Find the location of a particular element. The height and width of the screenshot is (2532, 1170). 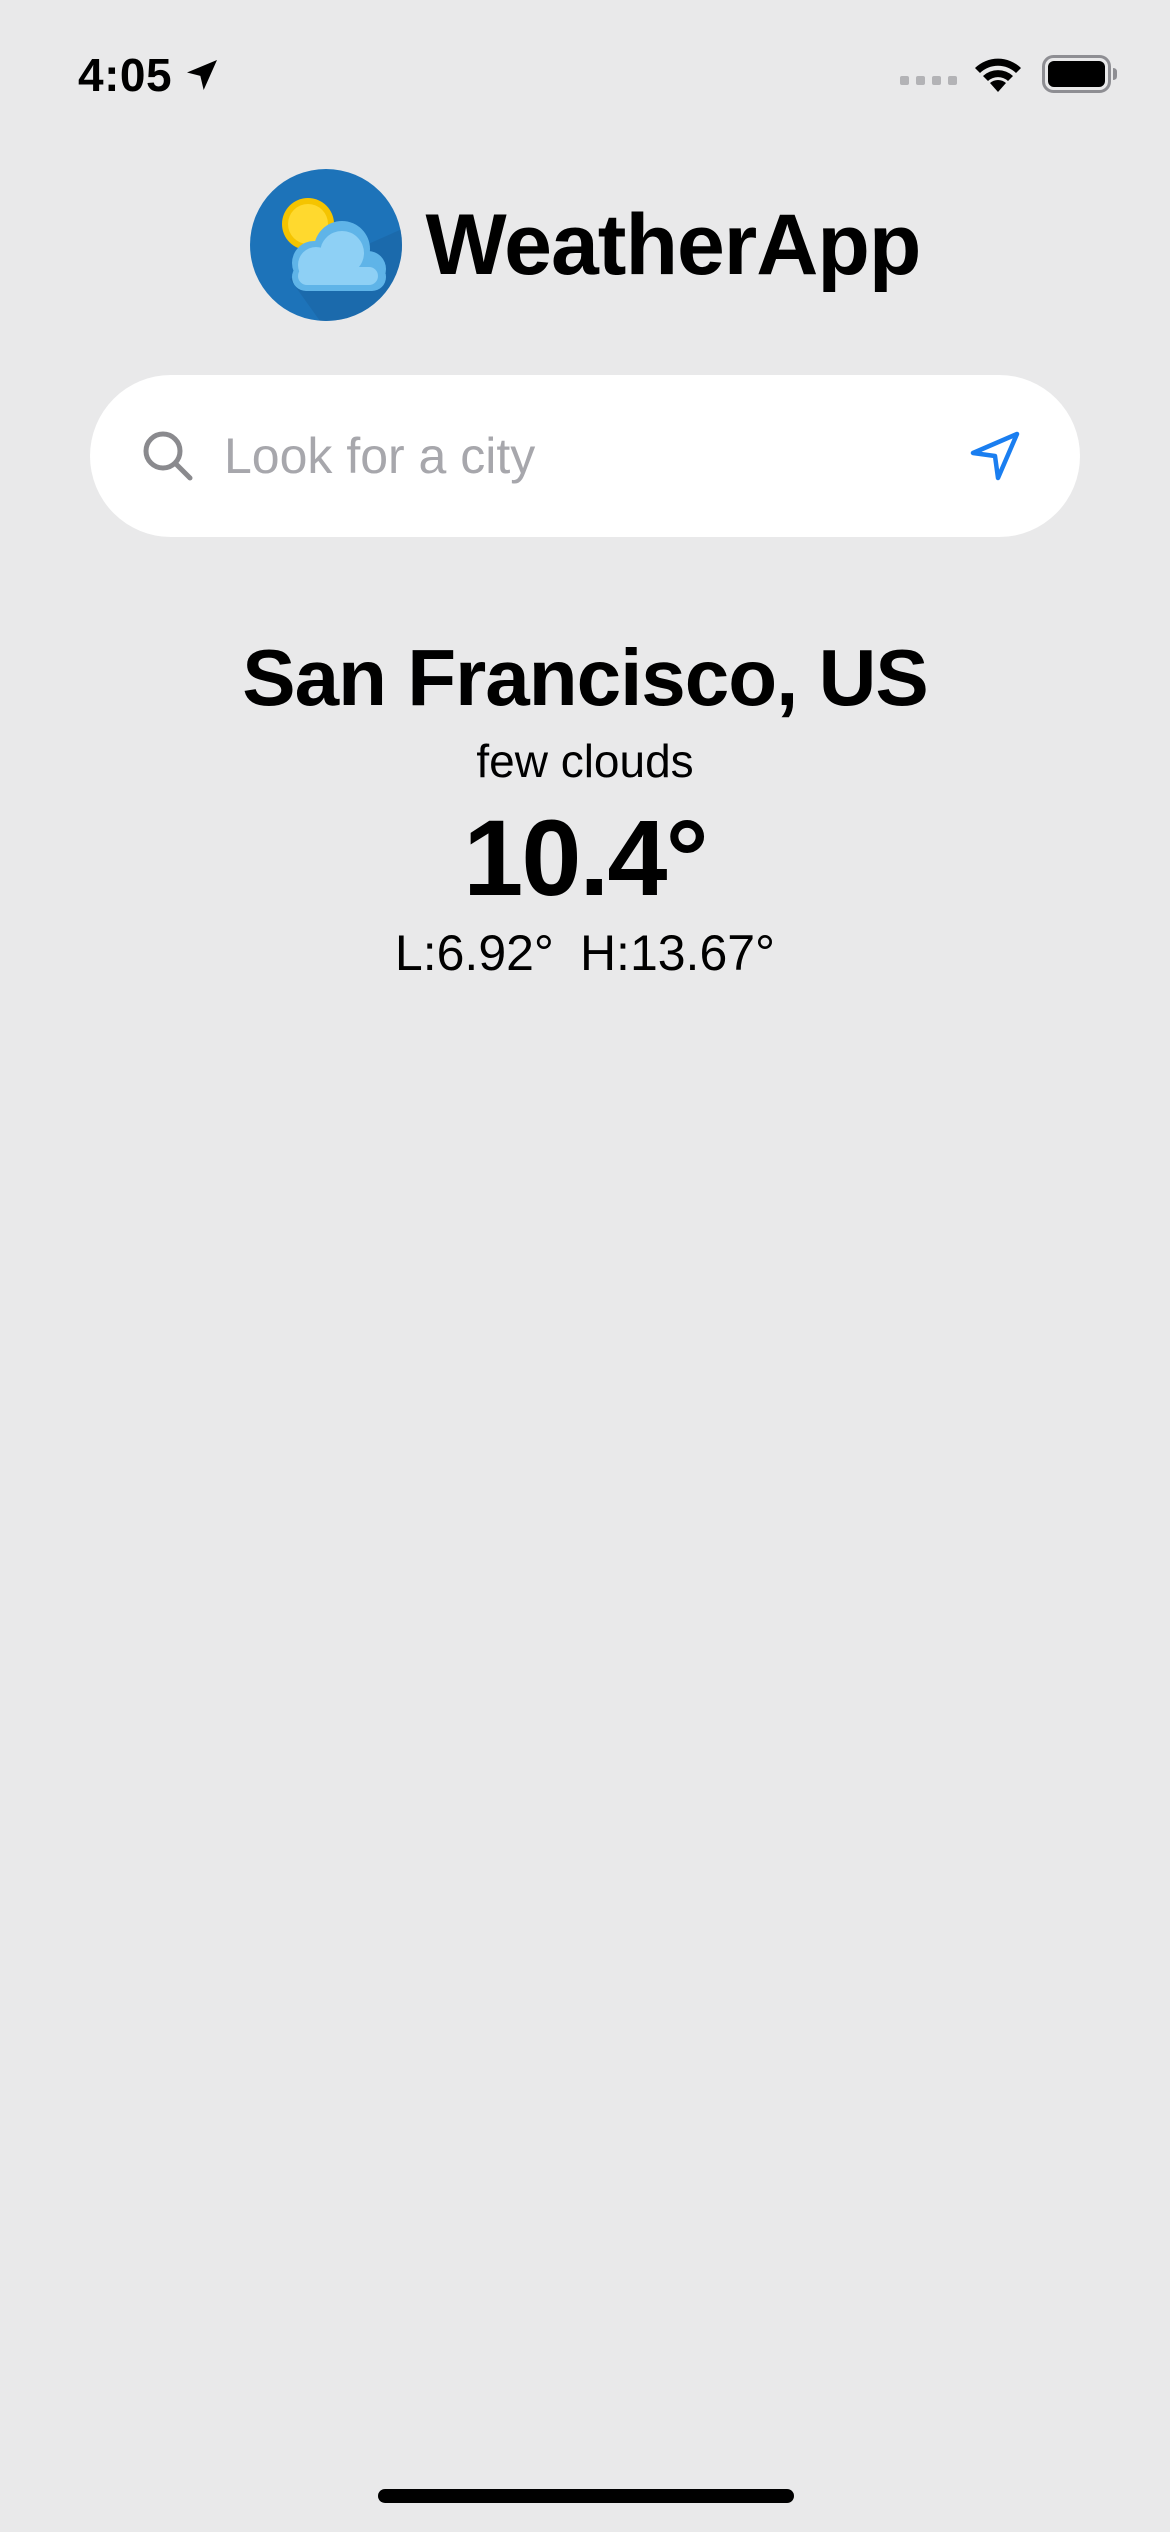

status-icons is located at coordinates (1009, 74).